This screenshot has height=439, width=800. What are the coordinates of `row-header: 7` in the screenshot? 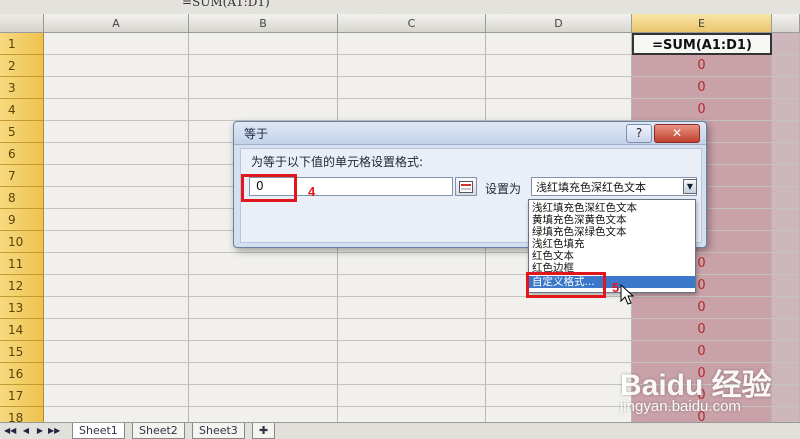 It's located at (22, 176).